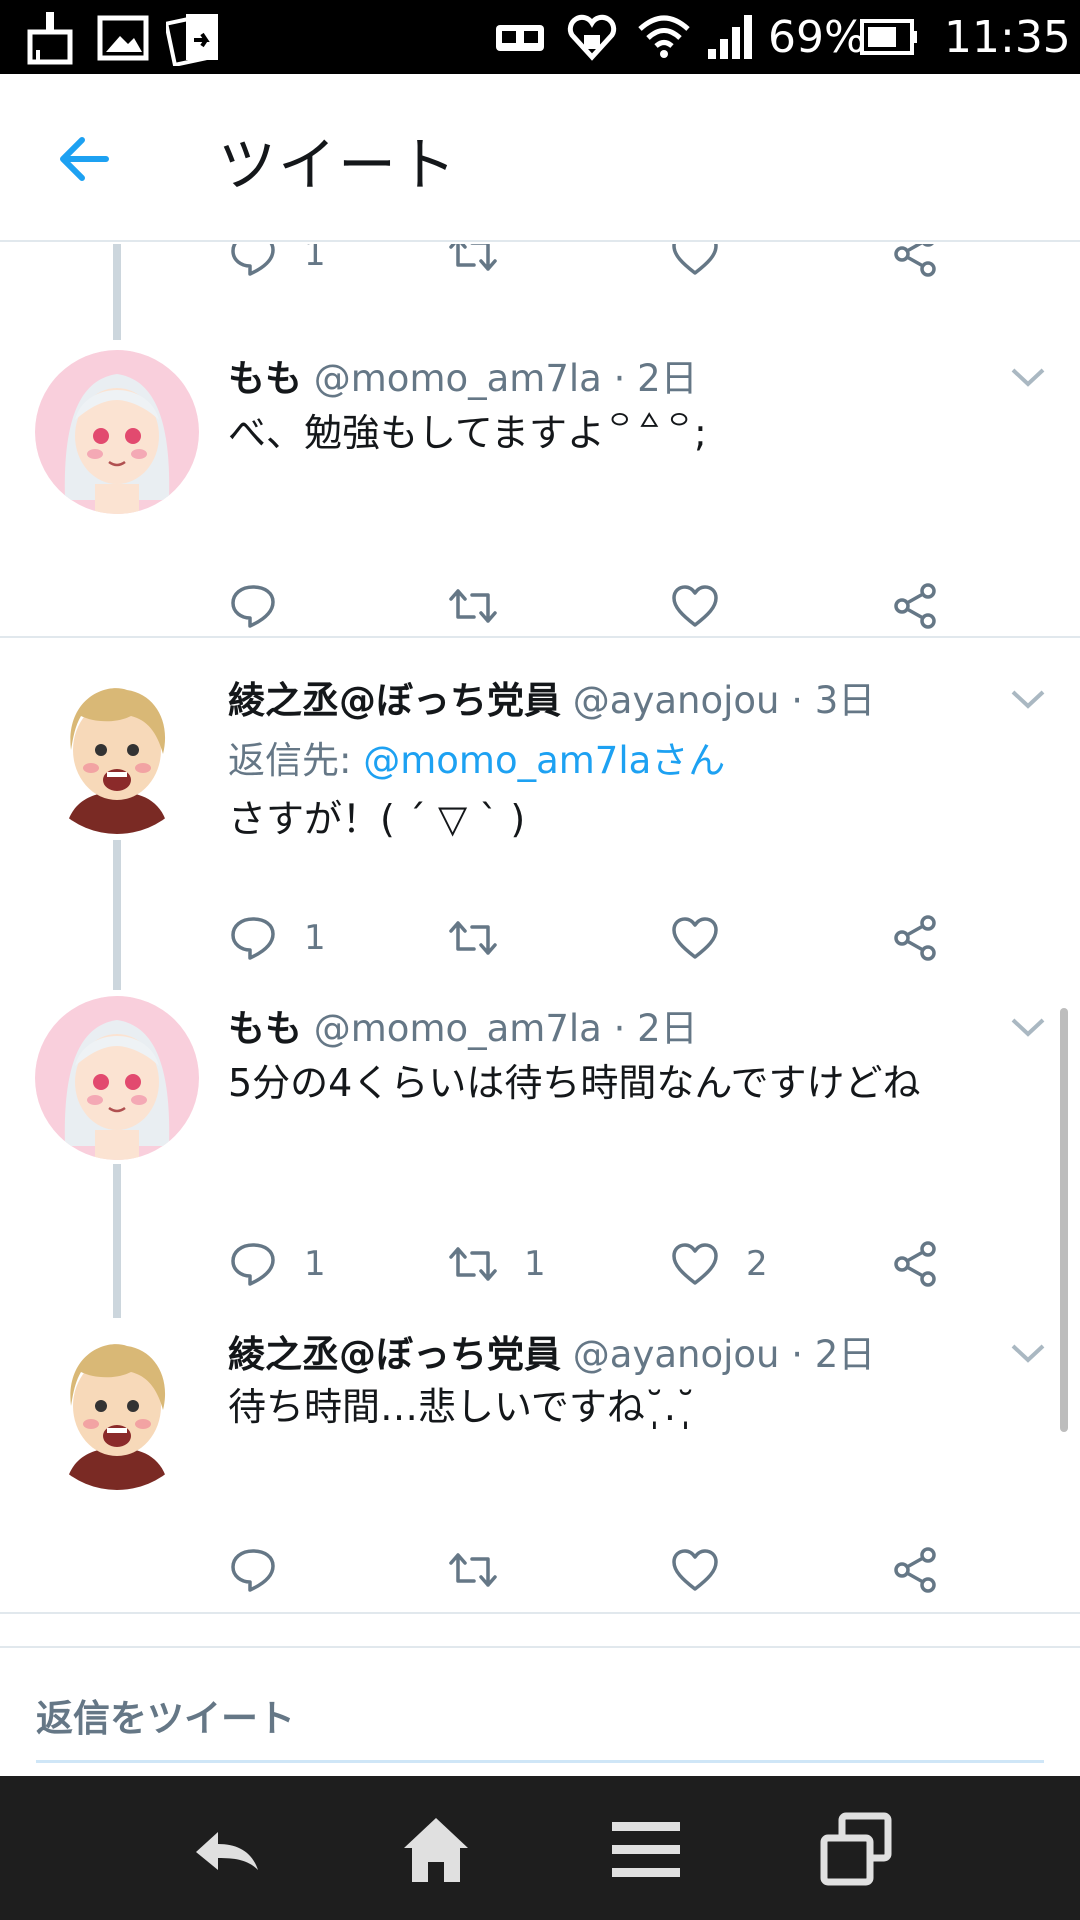 This screenshot has height=1920, width=1080. Describe the element at coordinates (540, 1613) in the screenshot. I see `divider` at that location.